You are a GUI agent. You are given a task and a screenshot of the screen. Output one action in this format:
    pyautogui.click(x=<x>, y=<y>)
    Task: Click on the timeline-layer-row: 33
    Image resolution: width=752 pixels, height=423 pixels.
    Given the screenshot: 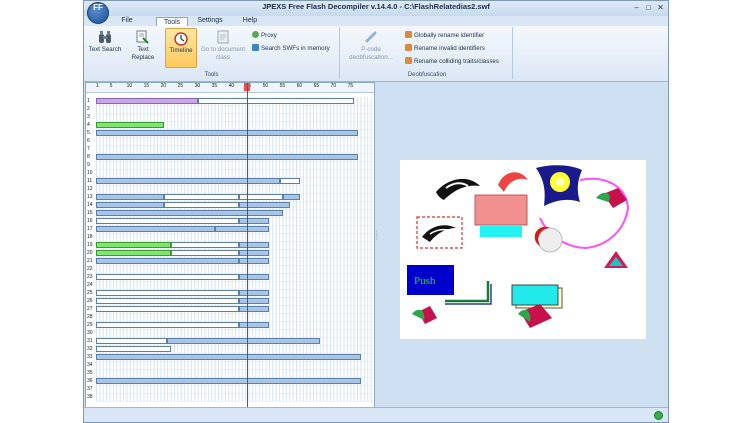 What is the action you would take?
    pyautogui.click(x=230, y=357)
    